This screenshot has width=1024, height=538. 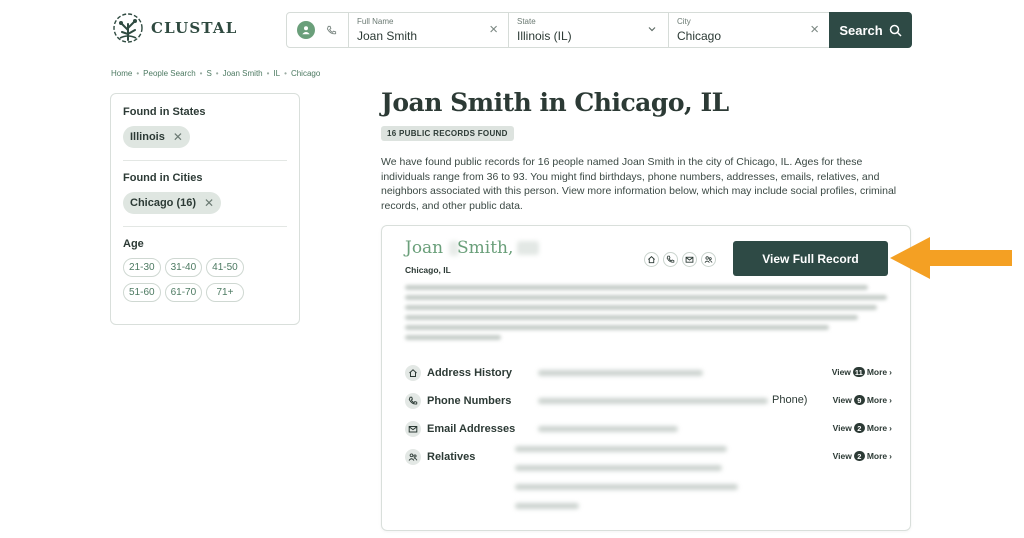 I want to click on phone-type-suffix: Phone), so click(x=790, y=400).